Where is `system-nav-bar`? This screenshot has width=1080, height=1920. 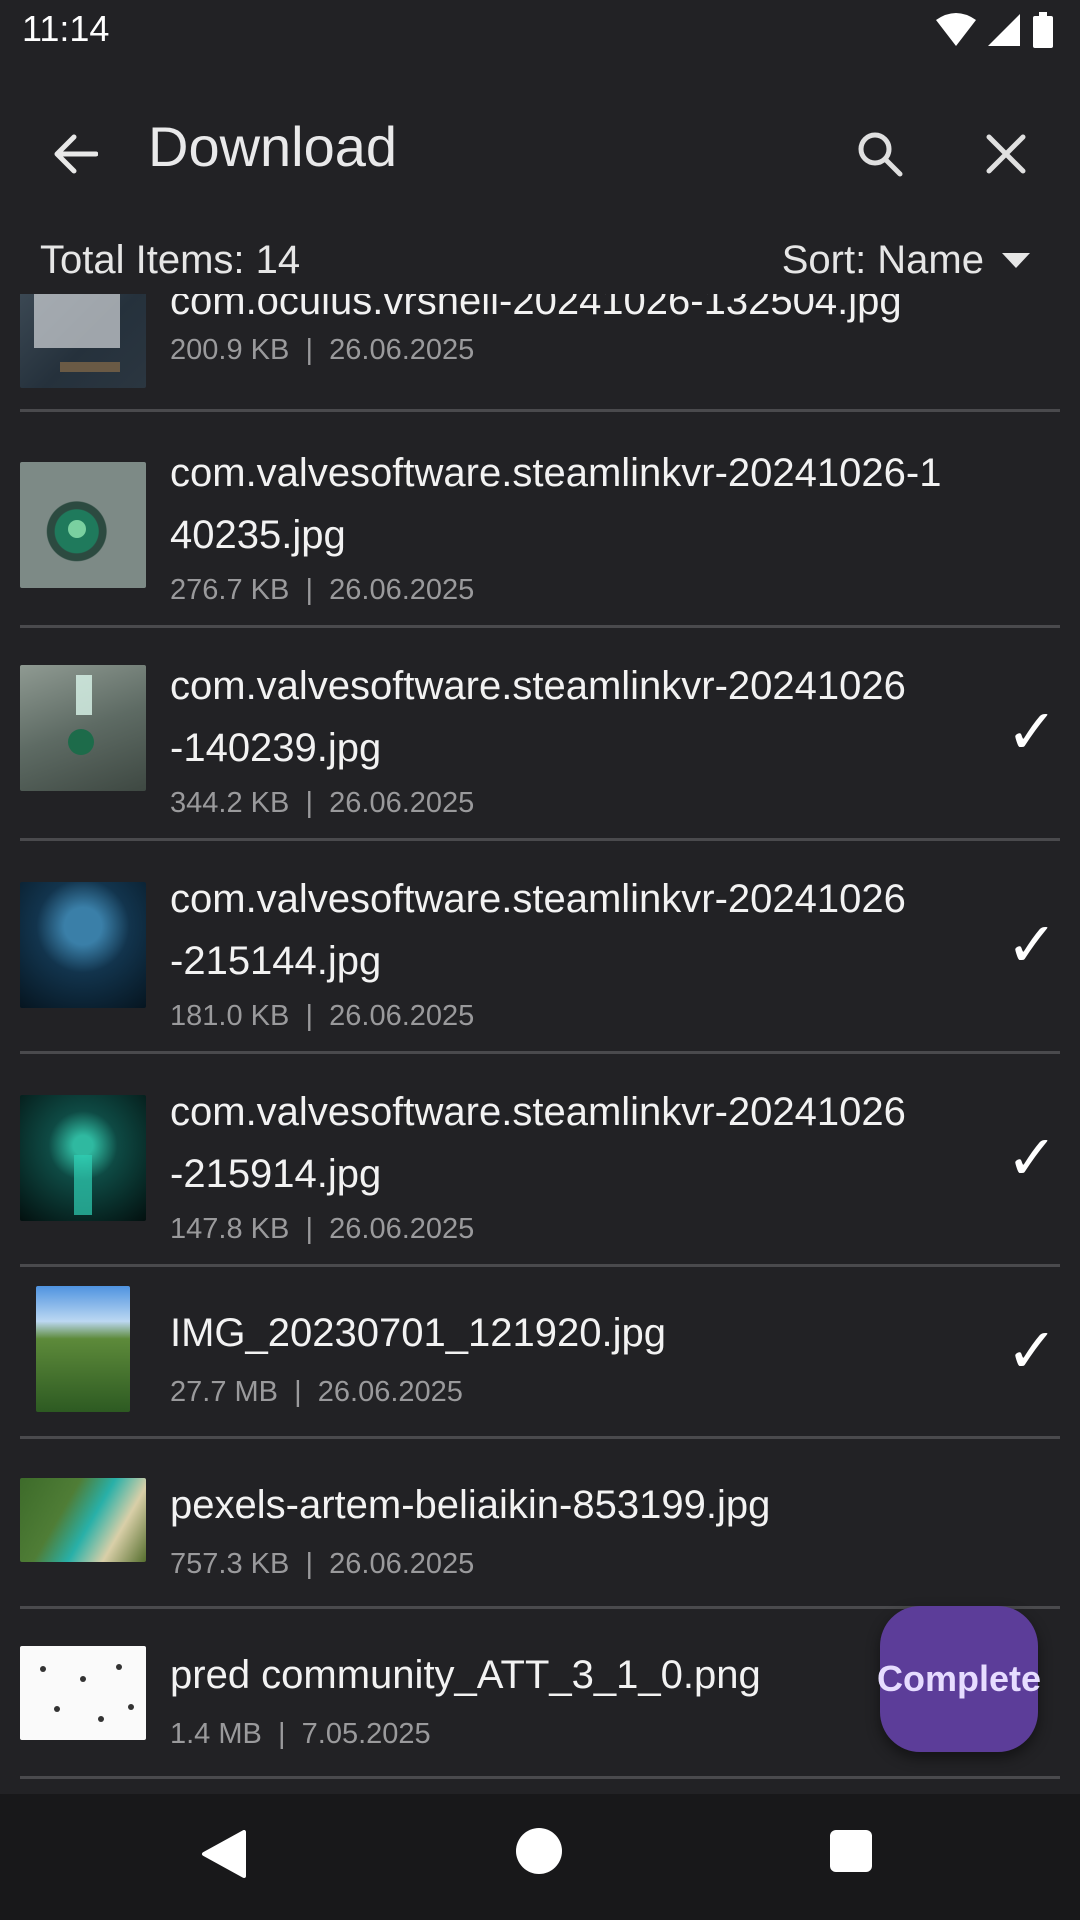
system-nav-bar is located at coordinates (540, 1857).